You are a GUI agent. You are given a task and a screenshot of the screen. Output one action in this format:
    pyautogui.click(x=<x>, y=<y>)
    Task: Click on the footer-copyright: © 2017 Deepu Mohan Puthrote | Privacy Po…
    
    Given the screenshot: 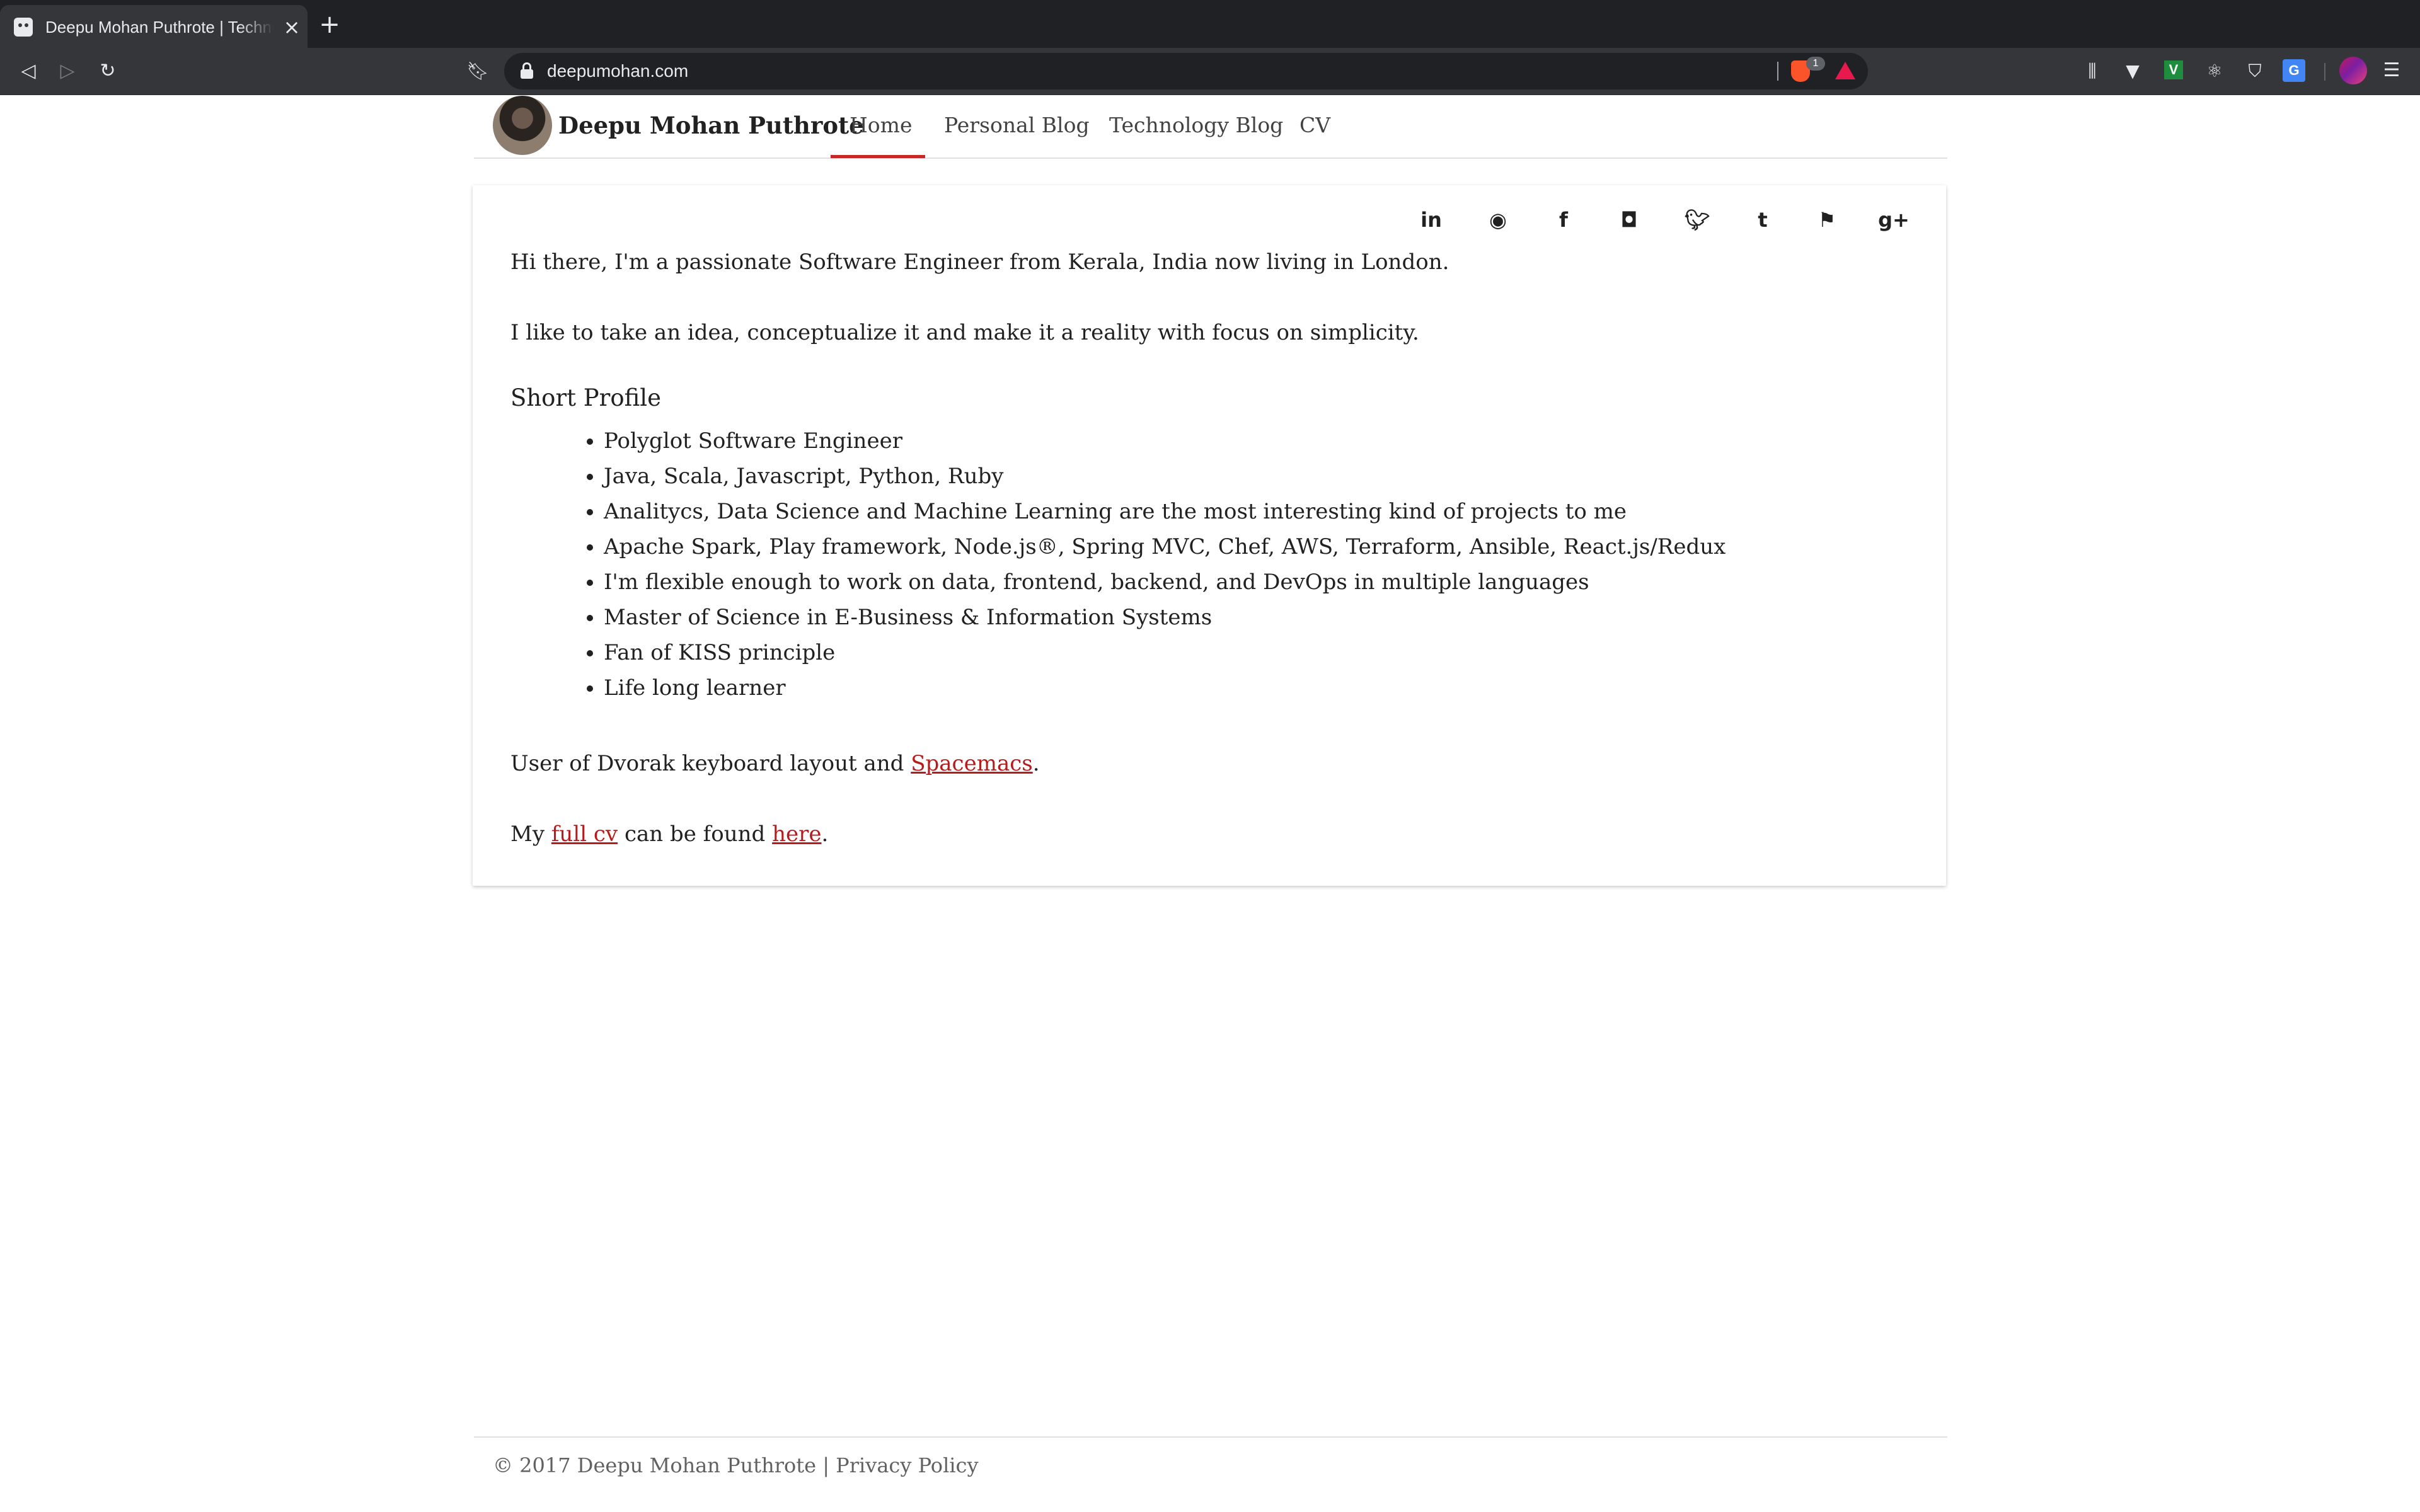 What is the action you would take?
    pyautogui.click(x=736, y=1465)
    